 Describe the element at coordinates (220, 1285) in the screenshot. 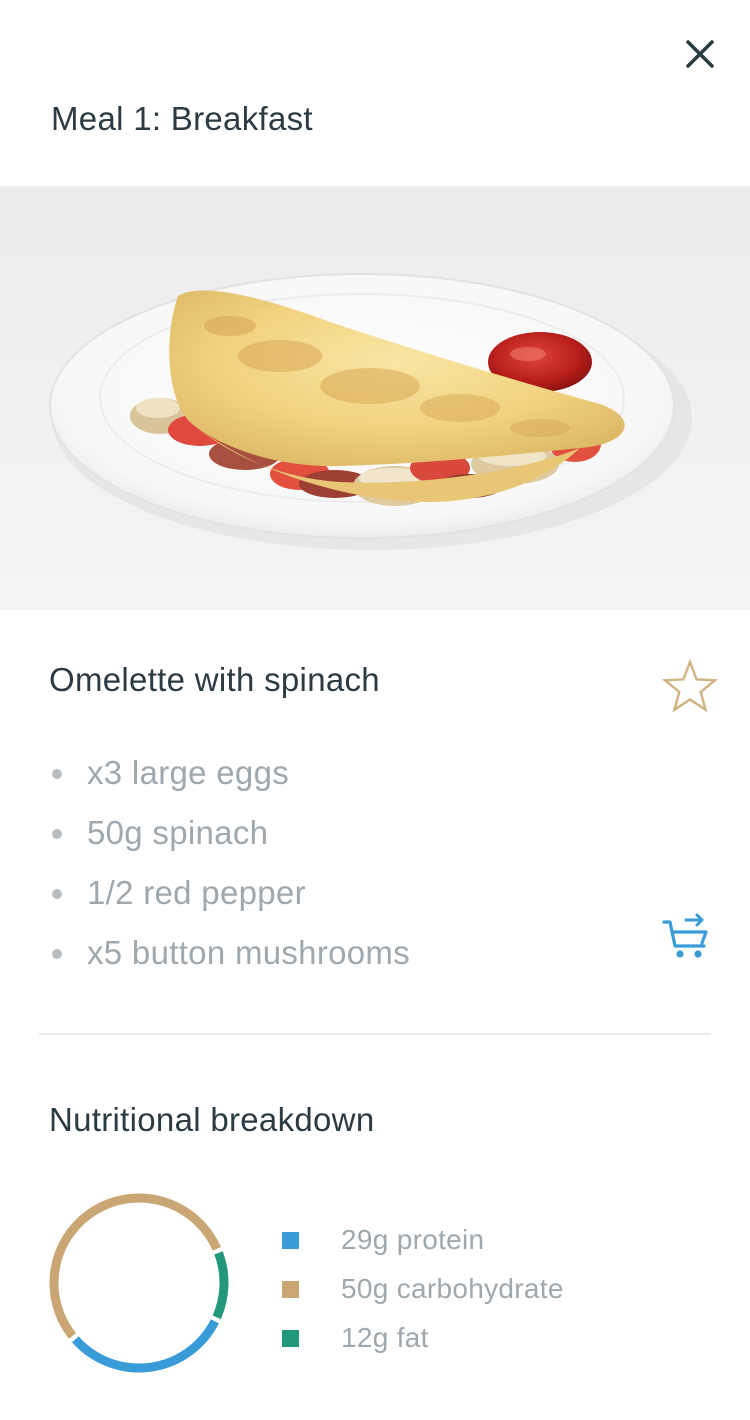

I see `donut-segment-fat` at that location.